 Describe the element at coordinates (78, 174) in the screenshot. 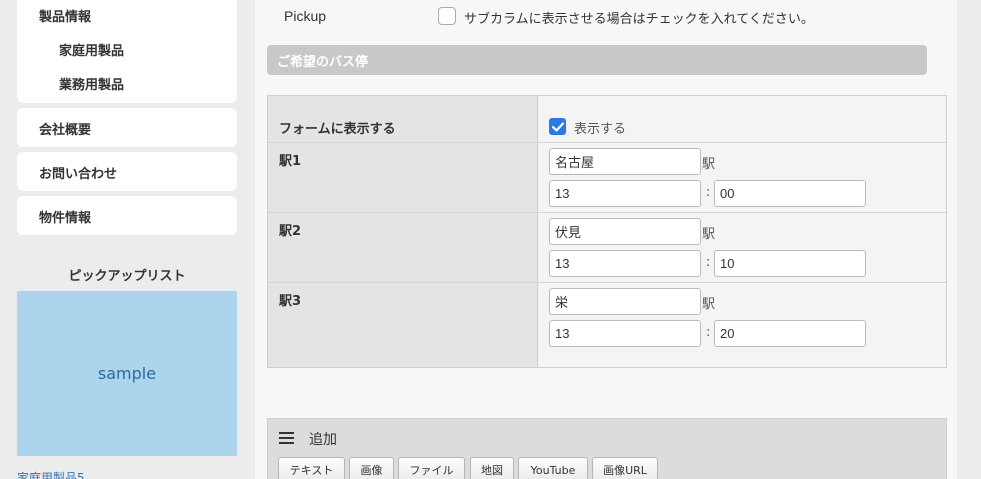

I see `sidebar-item-contact-label: お問い合わせ` at that location.